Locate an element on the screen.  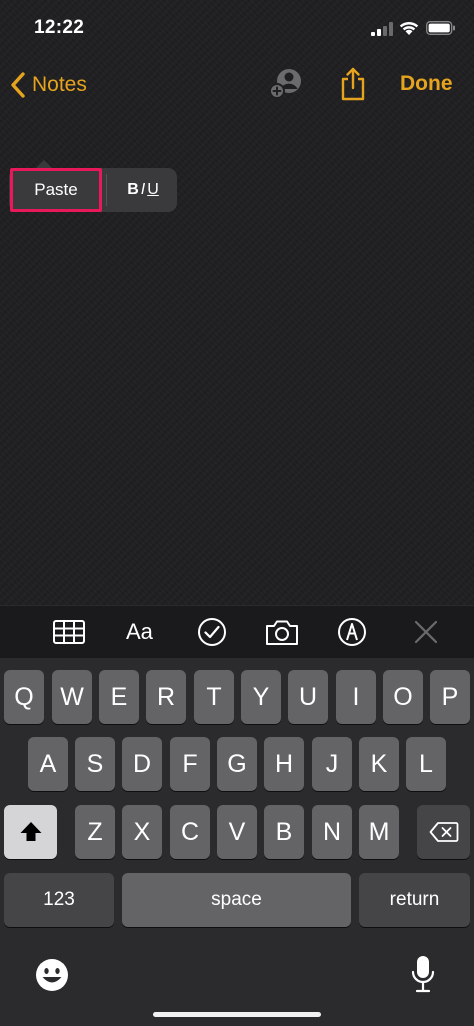
key-c: C is located at coordinates (190, 832).